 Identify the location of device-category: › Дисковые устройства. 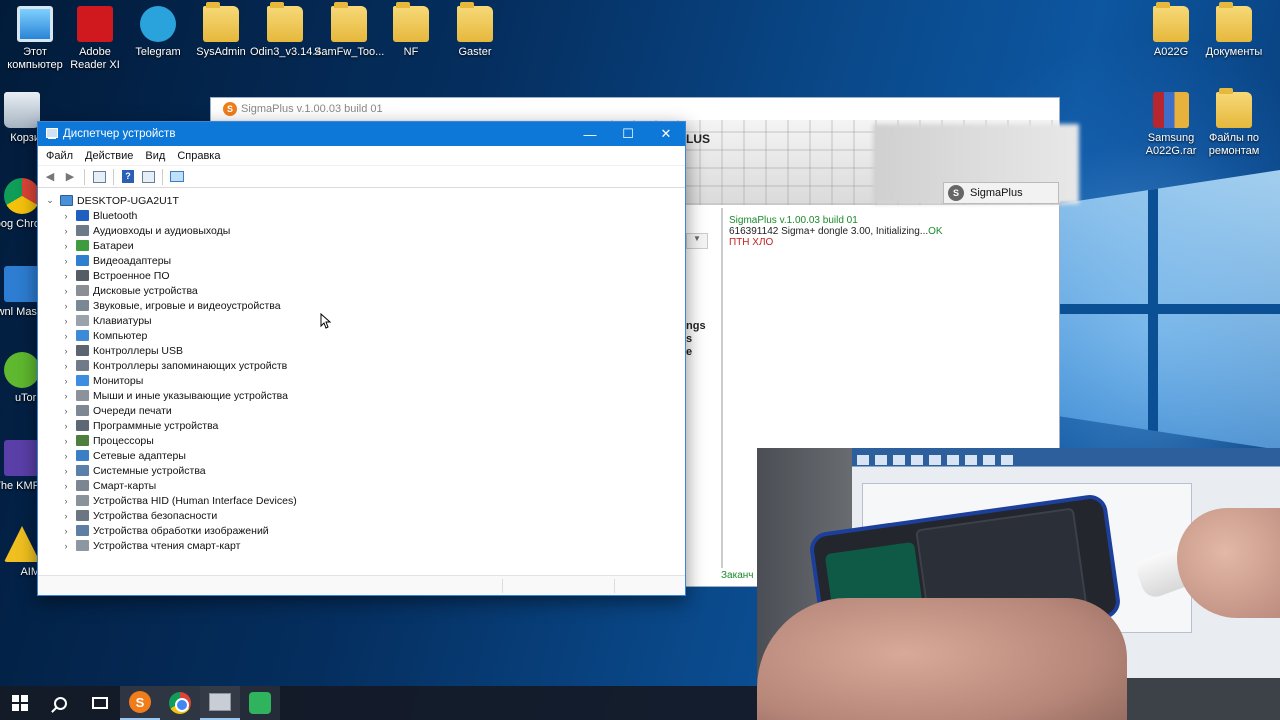
(361, 290).